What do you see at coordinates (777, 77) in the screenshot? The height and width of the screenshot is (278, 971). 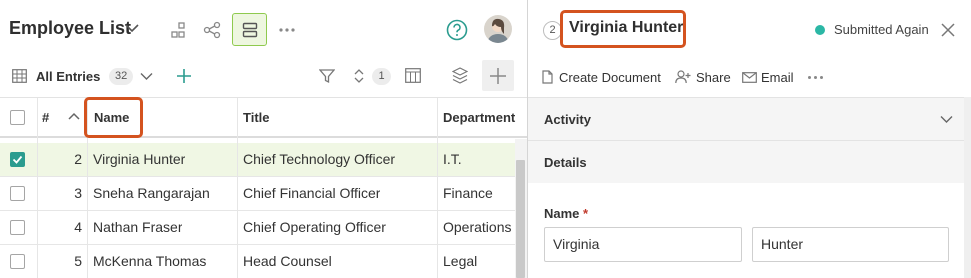 I see `email-label: Email` at bounding box center [777, 77].